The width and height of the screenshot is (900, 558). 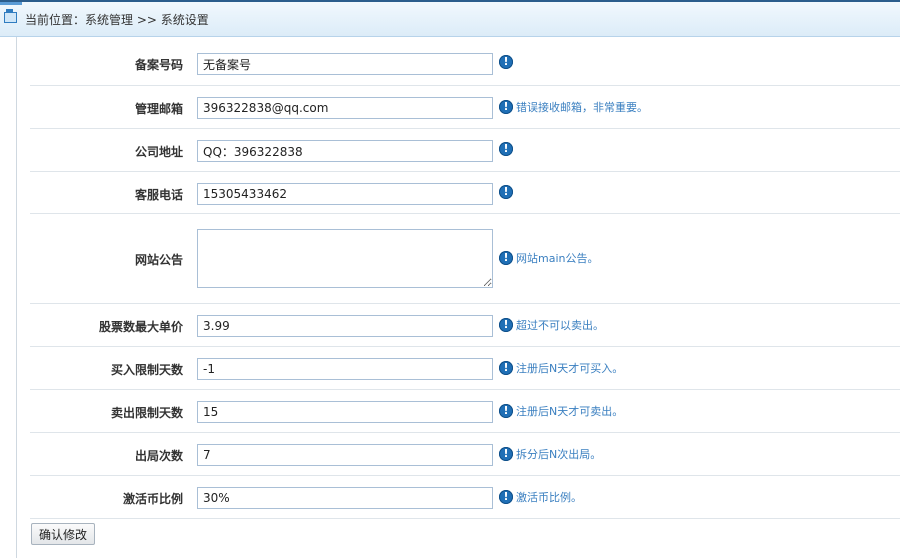 What do you see at coordinates (559, 454) in the screenshot?
I see `hint-text: 拆分后N次出局。` at bounding box center [559, 454].